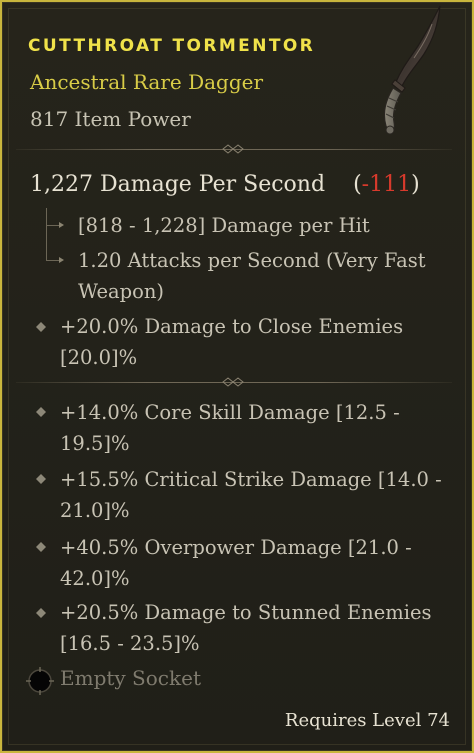 The height and width of the screenshot is (753, 474). Describe the element at coordinates (110, 119) in the screenshot. I see `item-power: 817 Item Power` at that location.